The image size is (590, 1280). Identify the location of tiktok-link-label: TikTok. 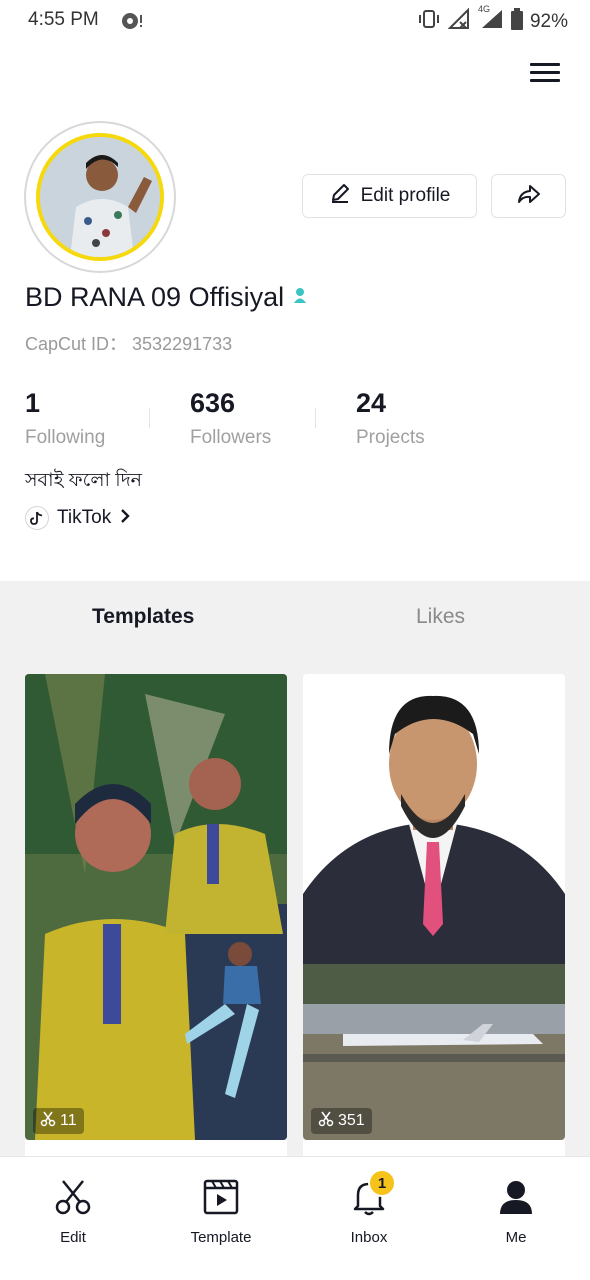
(84, 517).